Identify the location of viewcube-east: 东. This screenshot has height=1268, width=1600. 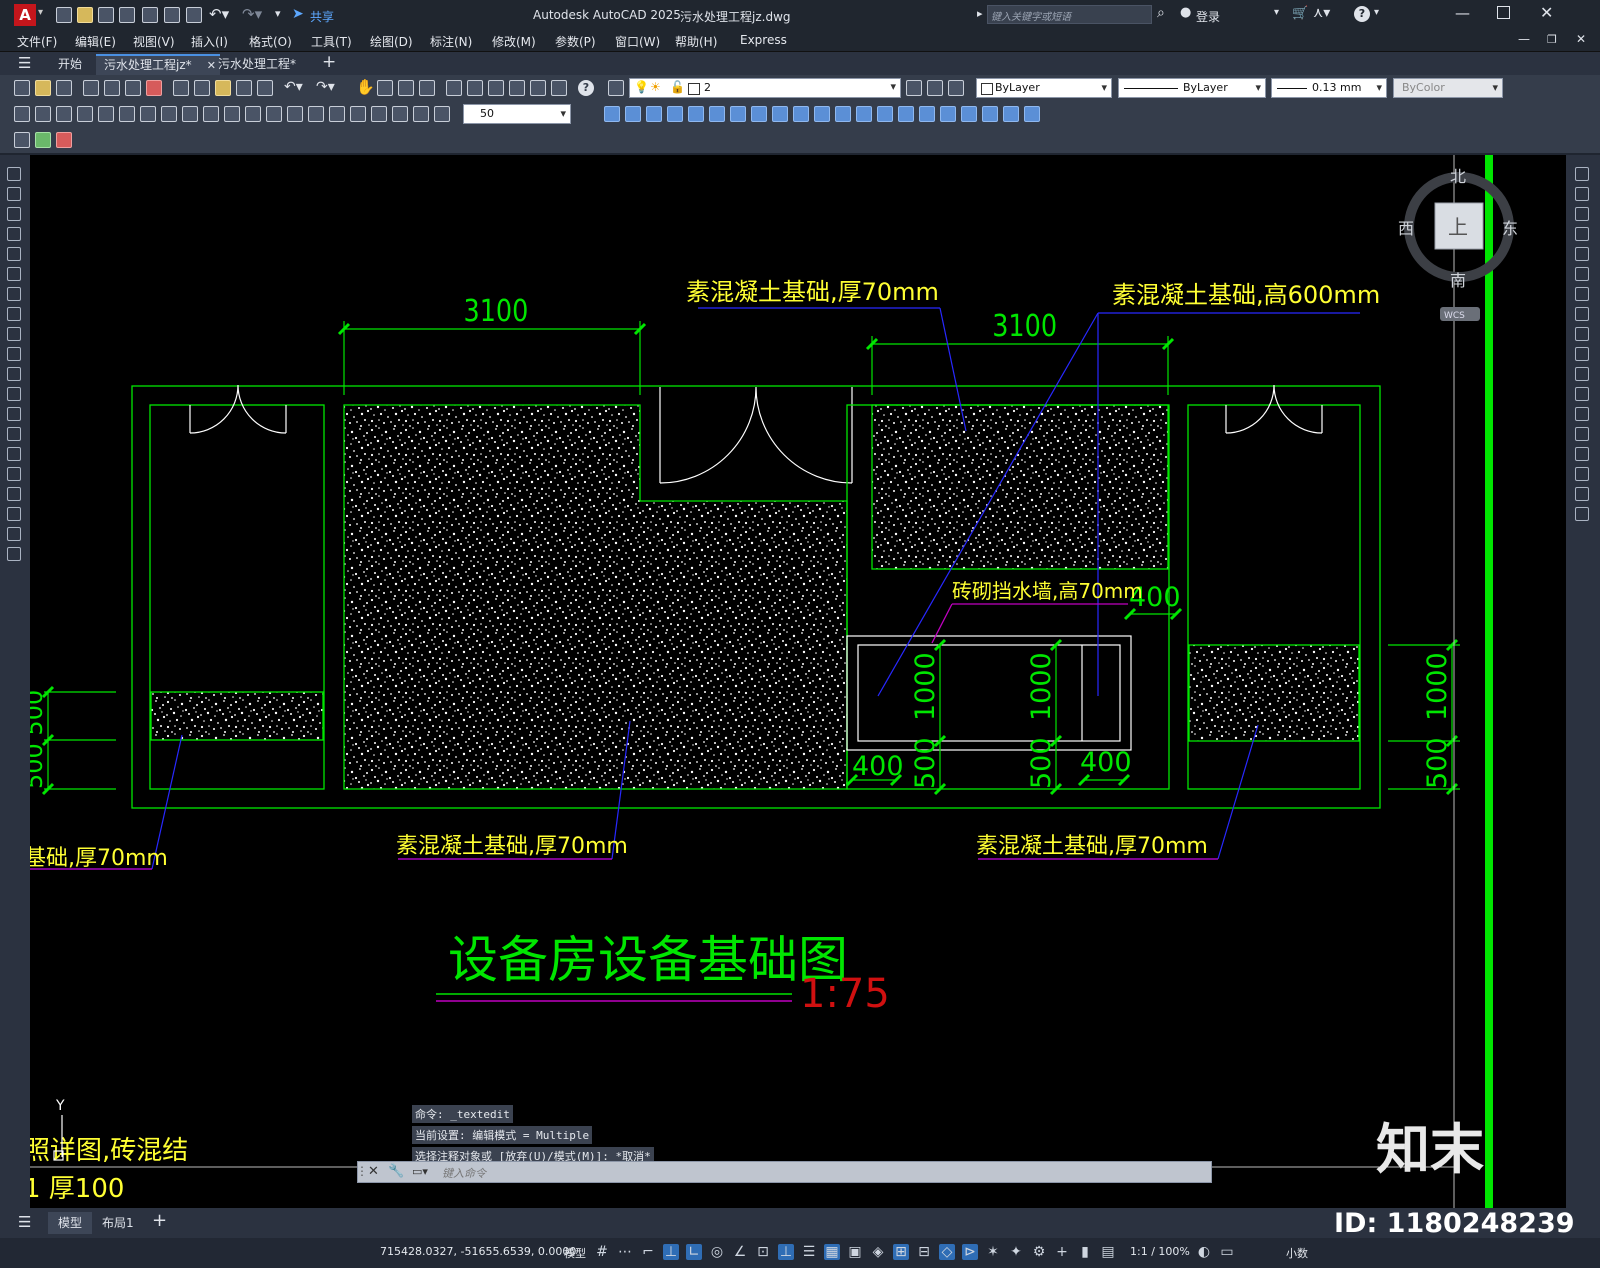
(1510, 228).